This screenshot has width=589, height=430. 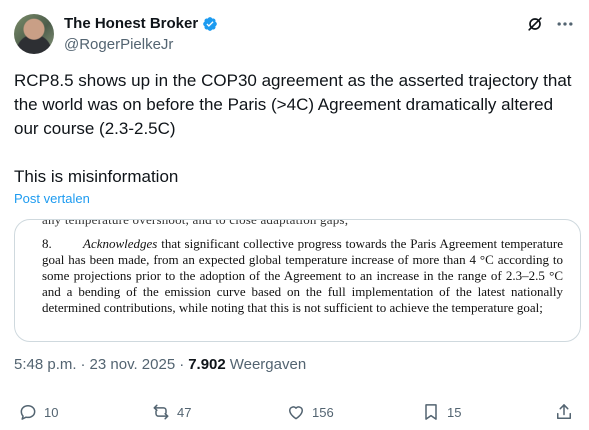 I want to click on post-time: 5:48 p.m., so click(x=45, y=364).